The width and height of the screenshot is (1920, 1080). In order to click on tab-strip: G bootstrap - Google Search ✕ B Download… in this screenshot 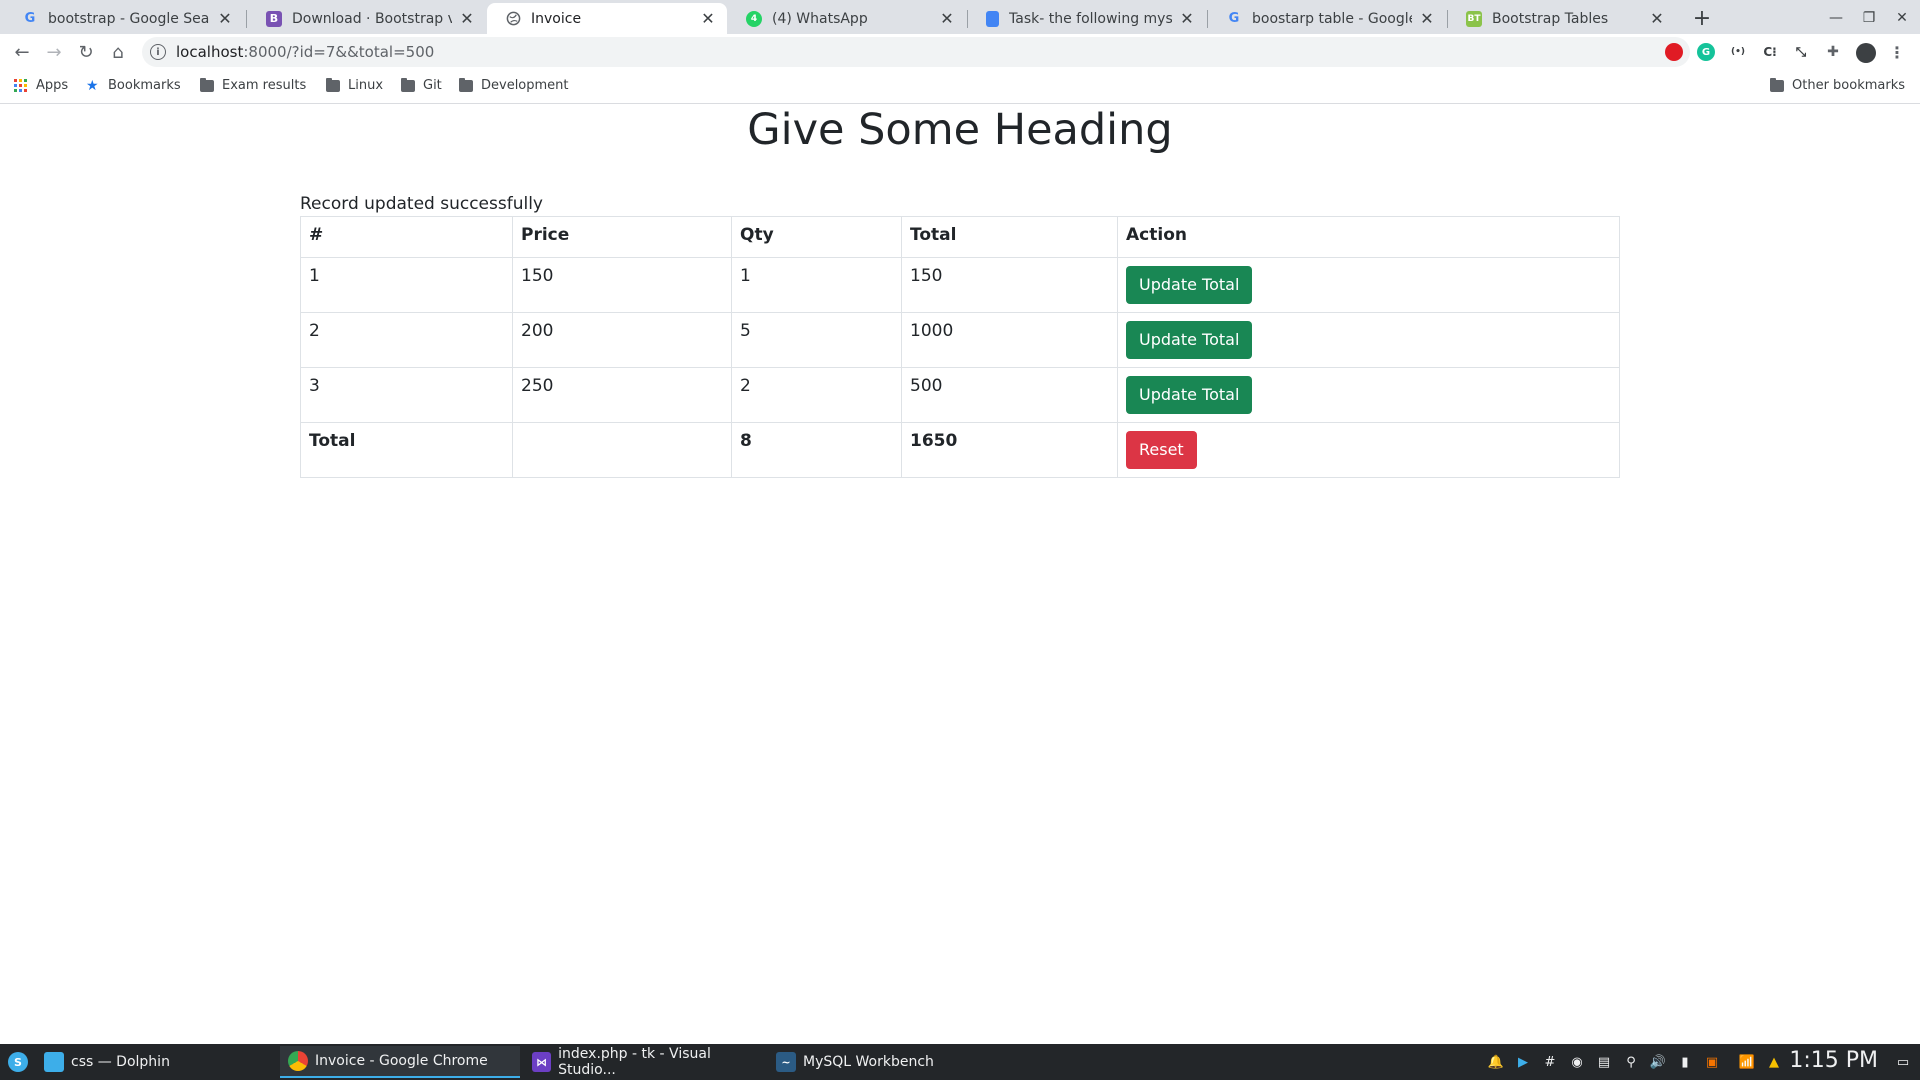, I will do `click(960, 17)`.